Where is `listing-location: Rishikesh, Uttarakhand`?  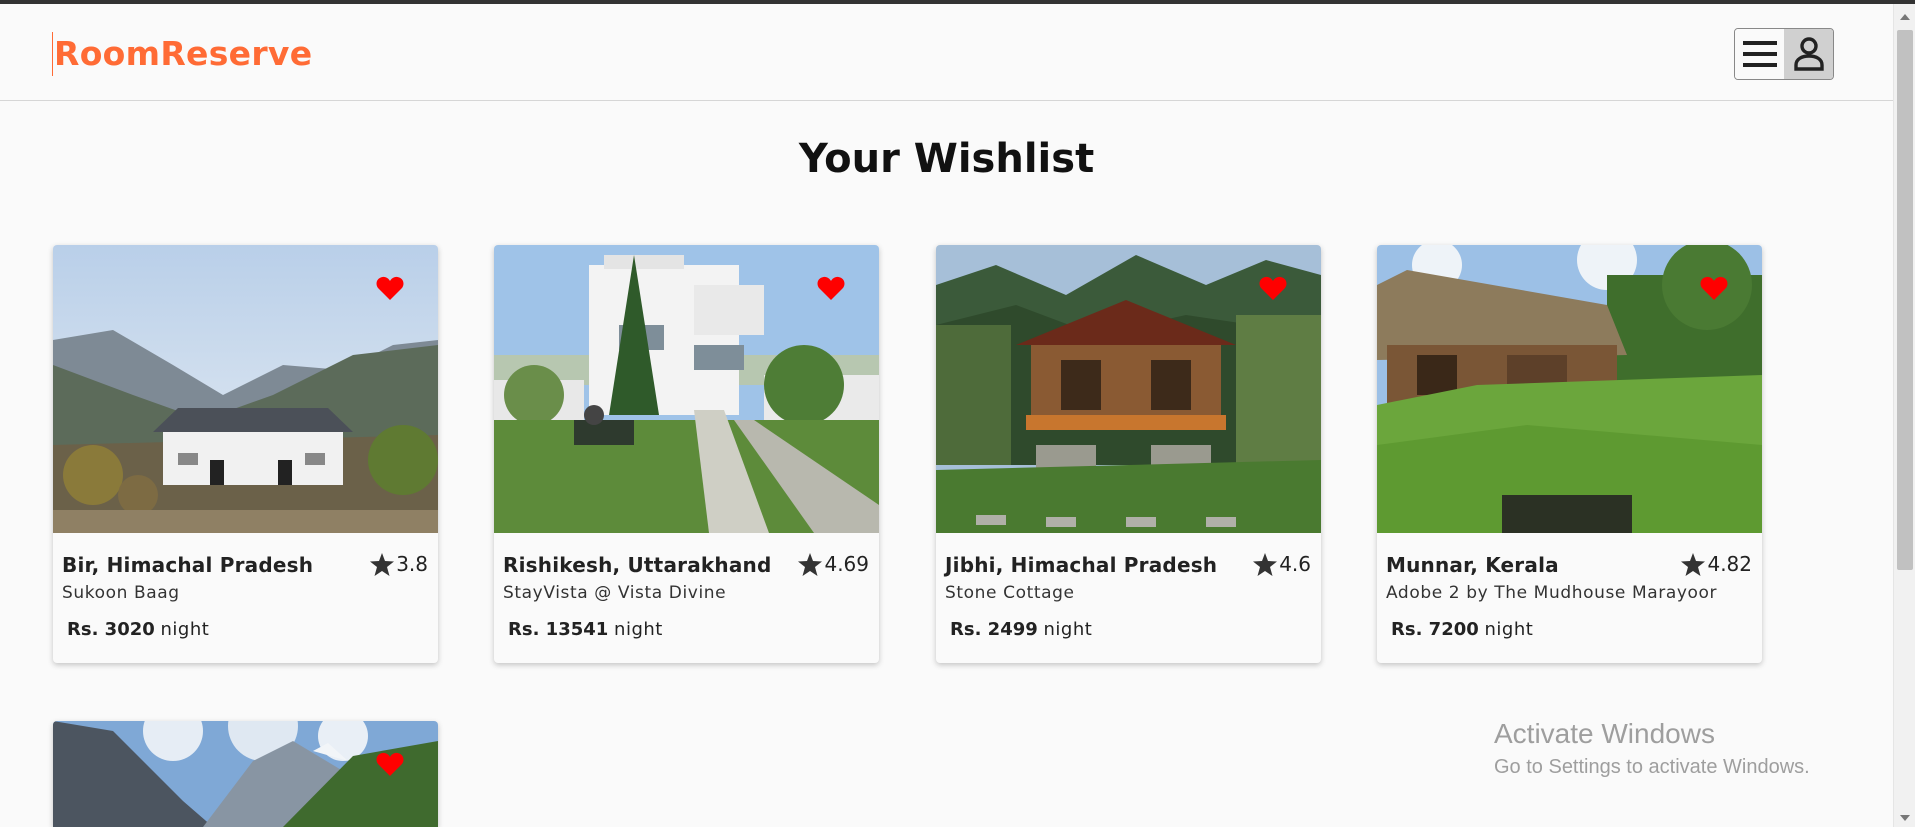 listing-location: Rishikesh, Uttarakhand is located at coordinates (637, 565).